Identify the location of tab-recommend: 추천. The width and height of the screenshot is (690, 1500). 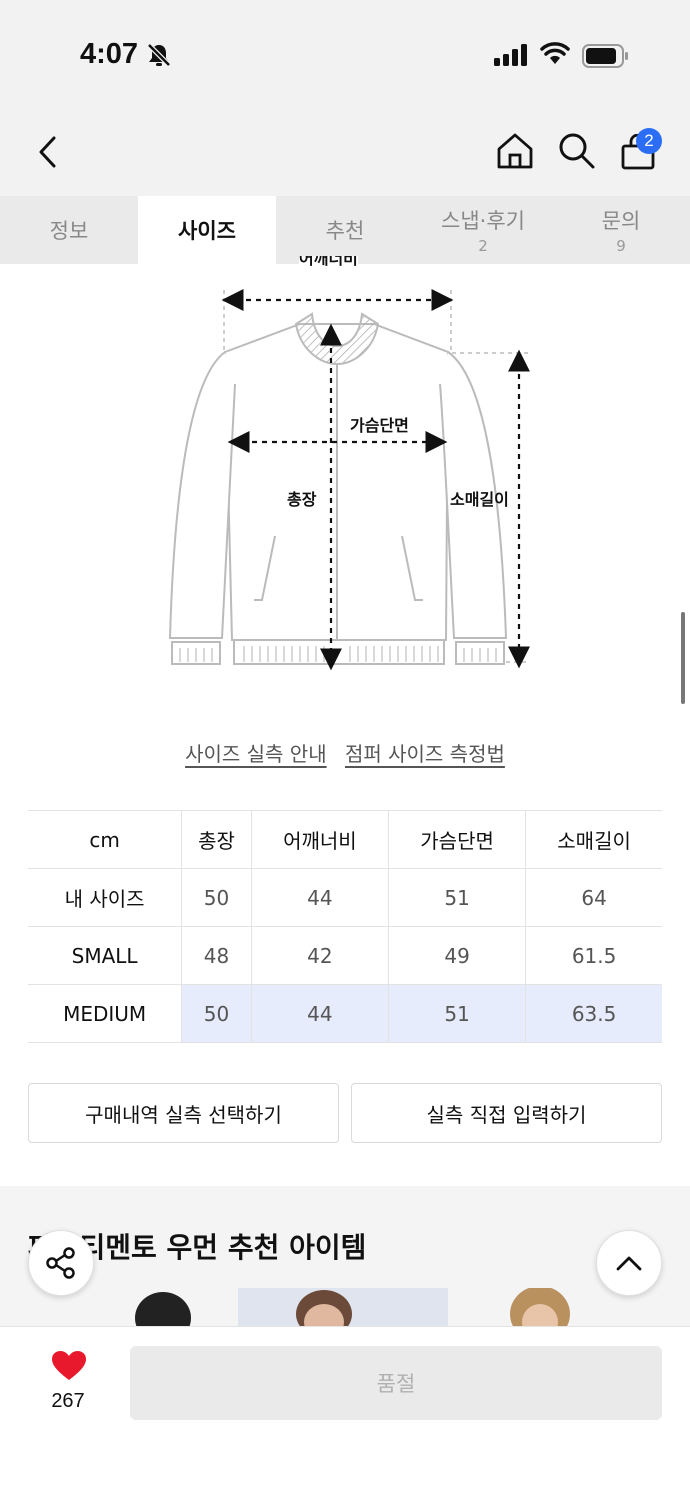
(345, 230).